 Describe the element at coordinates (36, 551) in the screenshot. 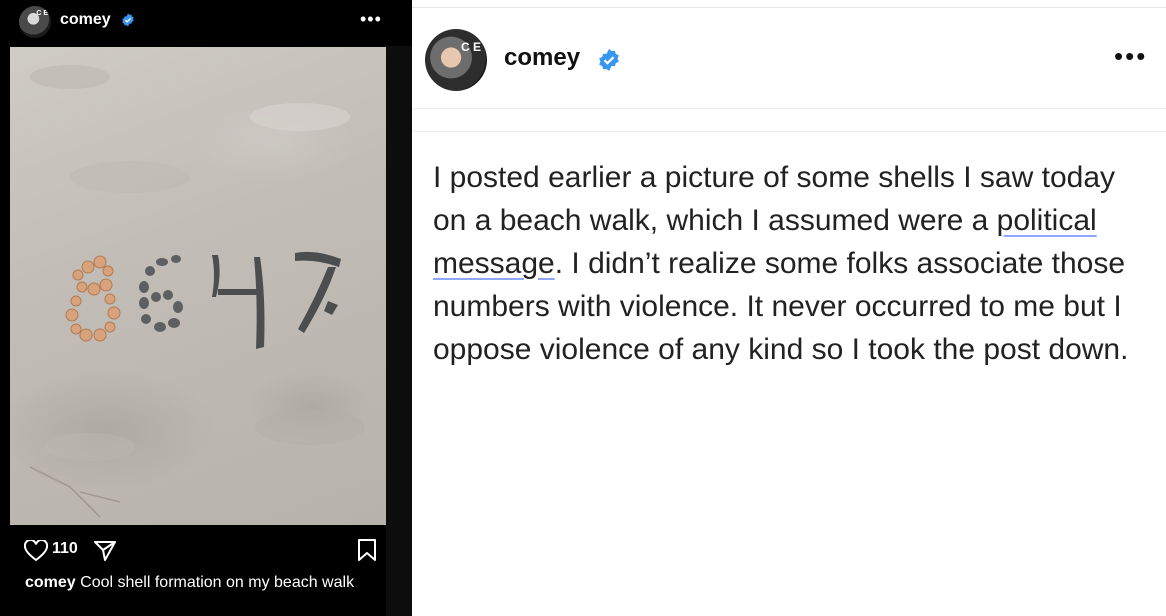

I see `heart-icon` at that location.